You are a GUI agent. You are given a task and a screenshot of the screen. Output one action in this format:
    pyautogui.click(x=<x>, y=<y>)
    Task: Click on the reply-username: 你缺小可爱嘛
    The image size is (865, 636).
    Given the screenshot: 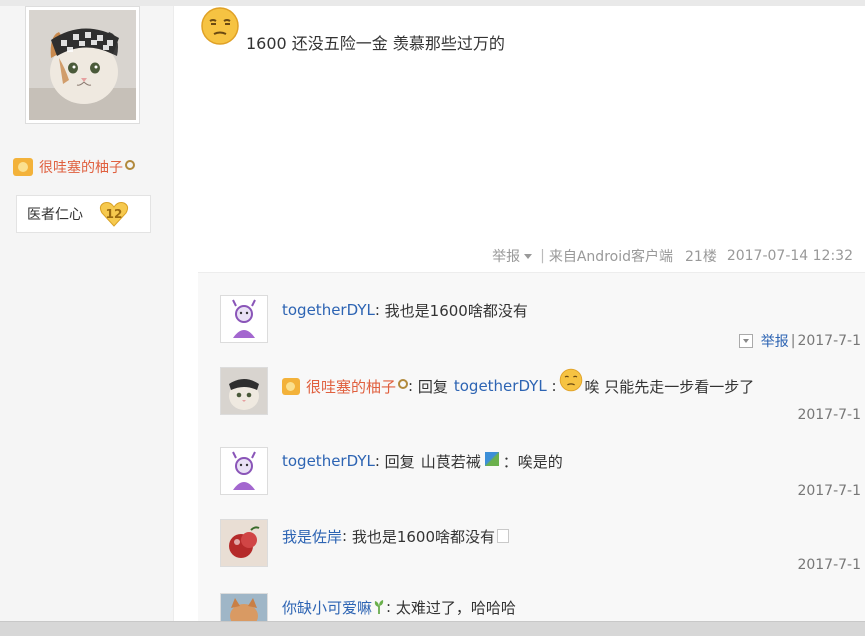 What is the action you would take?
    pyautogui.click(x=327, y=607)
    